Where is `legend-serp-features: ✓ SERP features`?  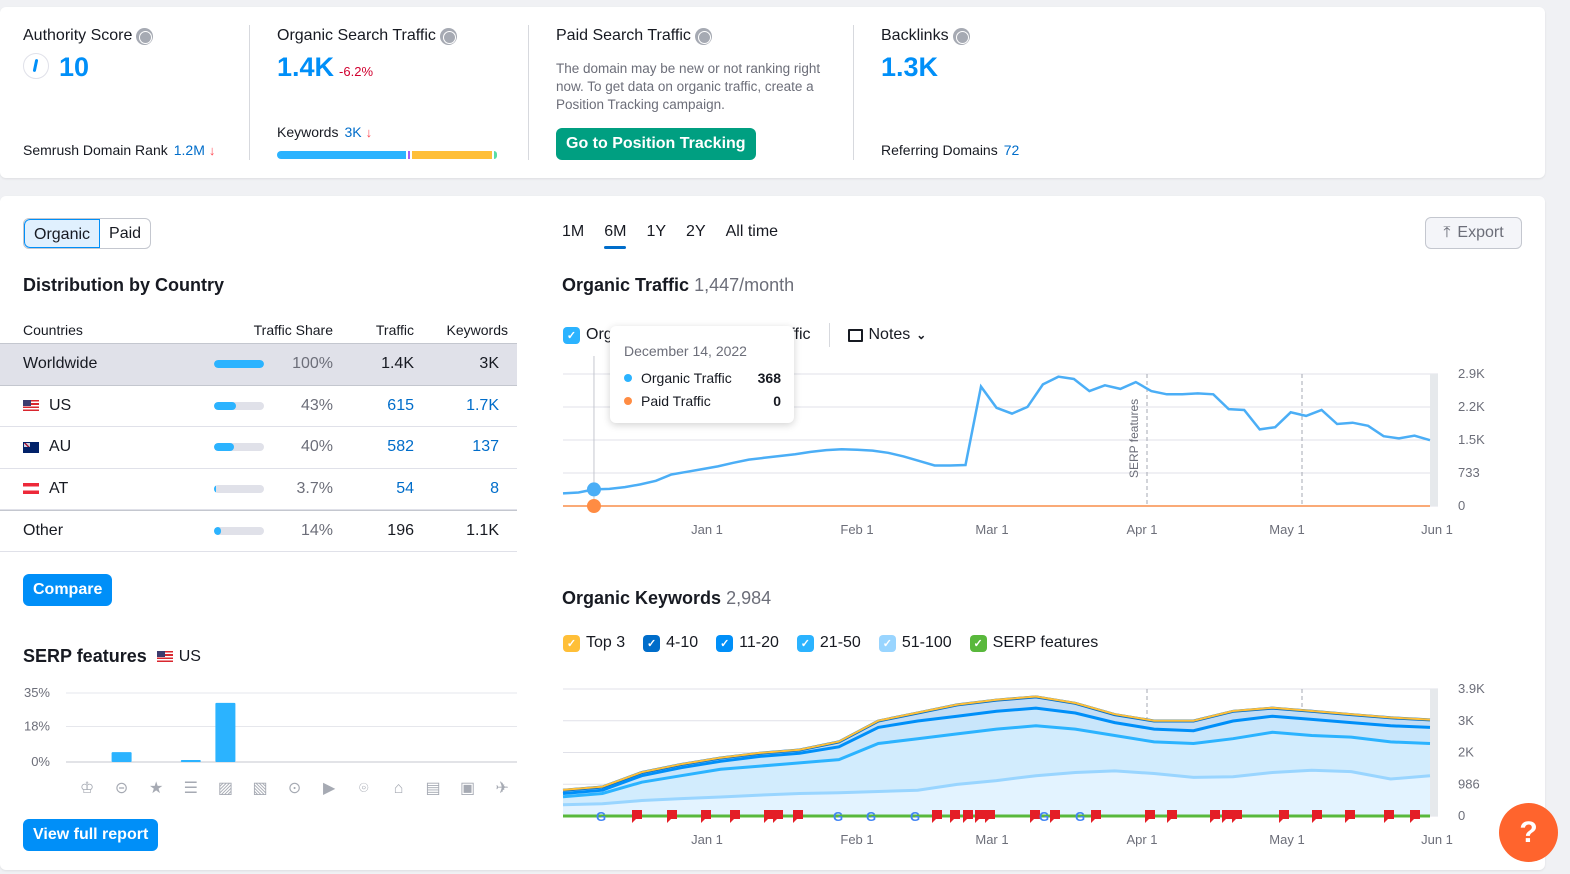
legend-serp-features: ✓ SERP features is located at coordinates (1033, 643).